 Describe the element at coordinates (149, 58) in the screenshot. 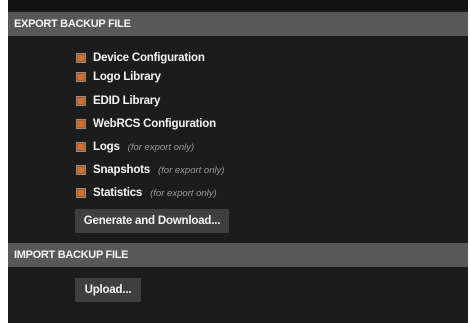

I see `checkbox-label: Device Configuration` at that location.